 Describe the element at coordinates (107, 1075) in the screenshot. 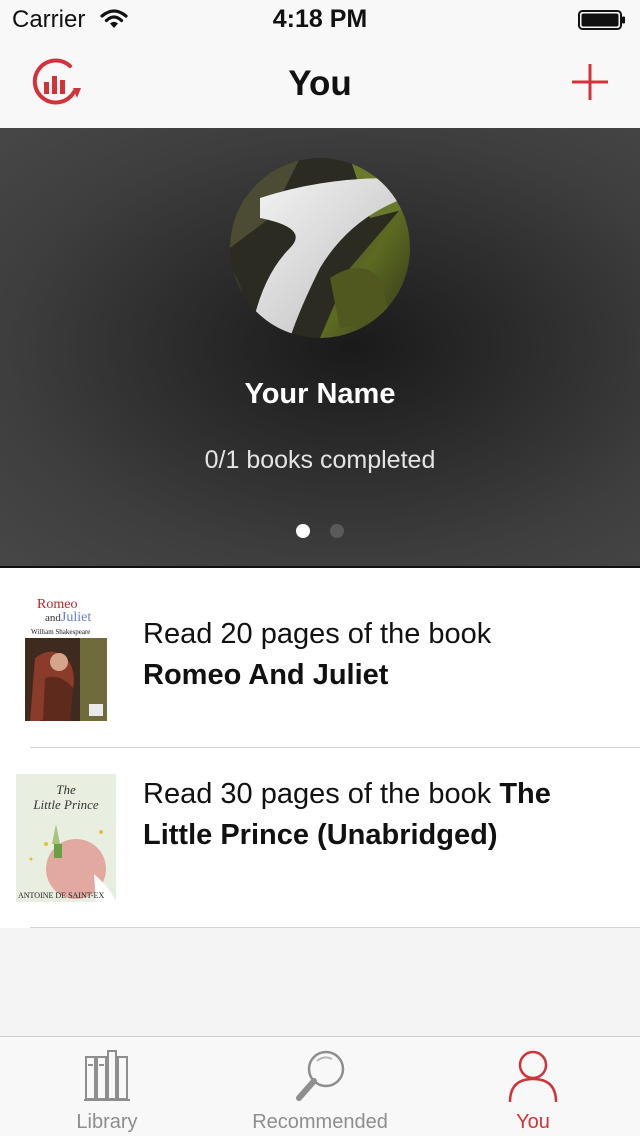

I see `books-icon` at that location.